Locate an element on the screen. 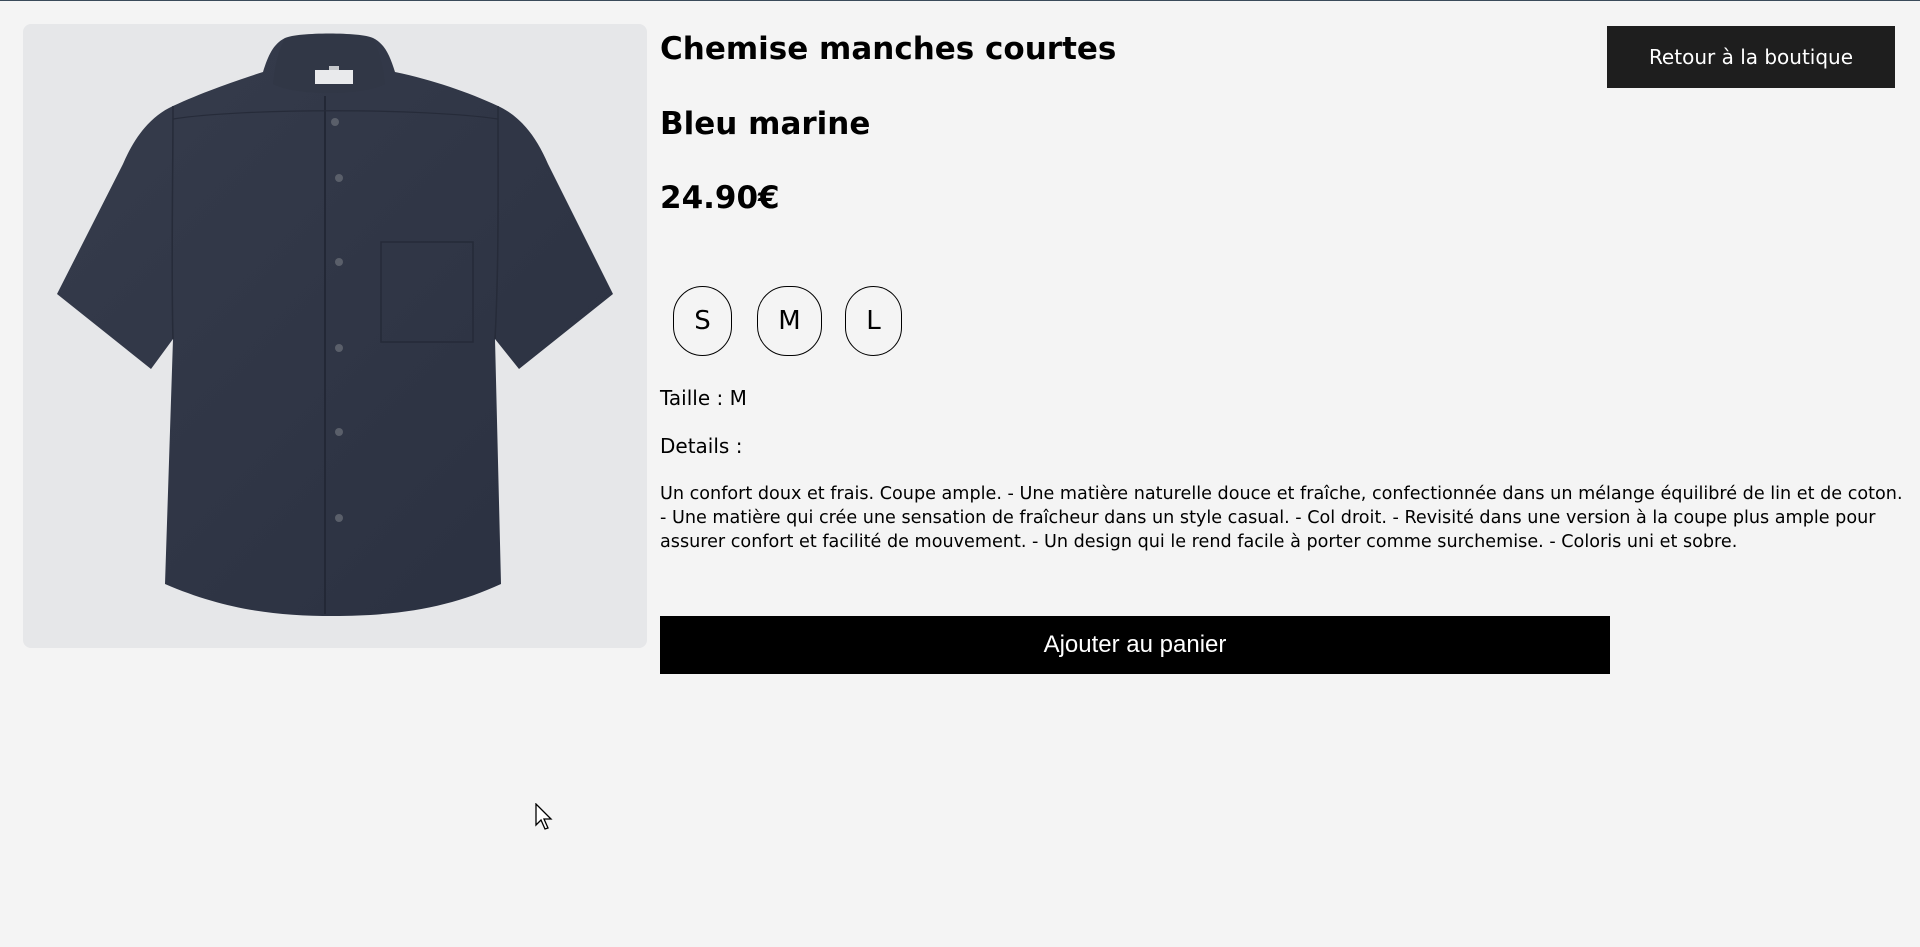 The image size is (1920, 947). size-button-s: S is located at coordinates (702, 321).